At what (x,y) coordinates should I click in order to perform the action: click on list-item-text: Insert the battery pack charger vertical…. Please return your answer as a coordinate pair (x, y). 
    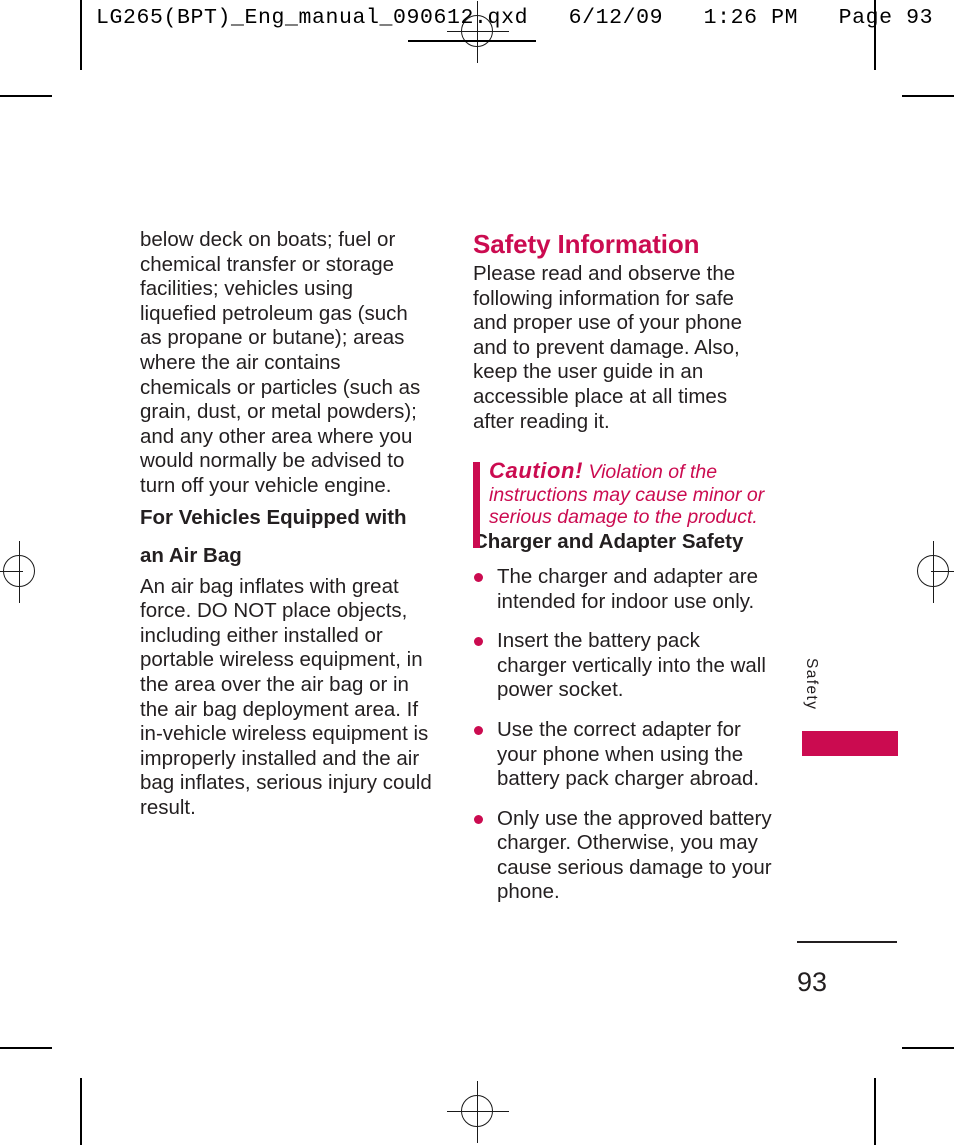
    Looking at the image, I should click on (631, 665).